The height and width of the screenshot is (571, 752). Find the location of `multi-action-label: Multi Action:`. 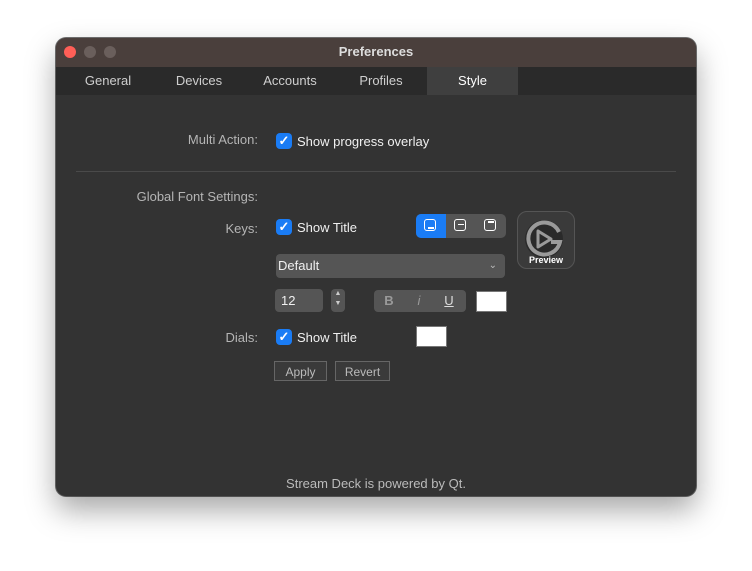

multi-action-label: Multi Action: is located at coordinates (222, 139).